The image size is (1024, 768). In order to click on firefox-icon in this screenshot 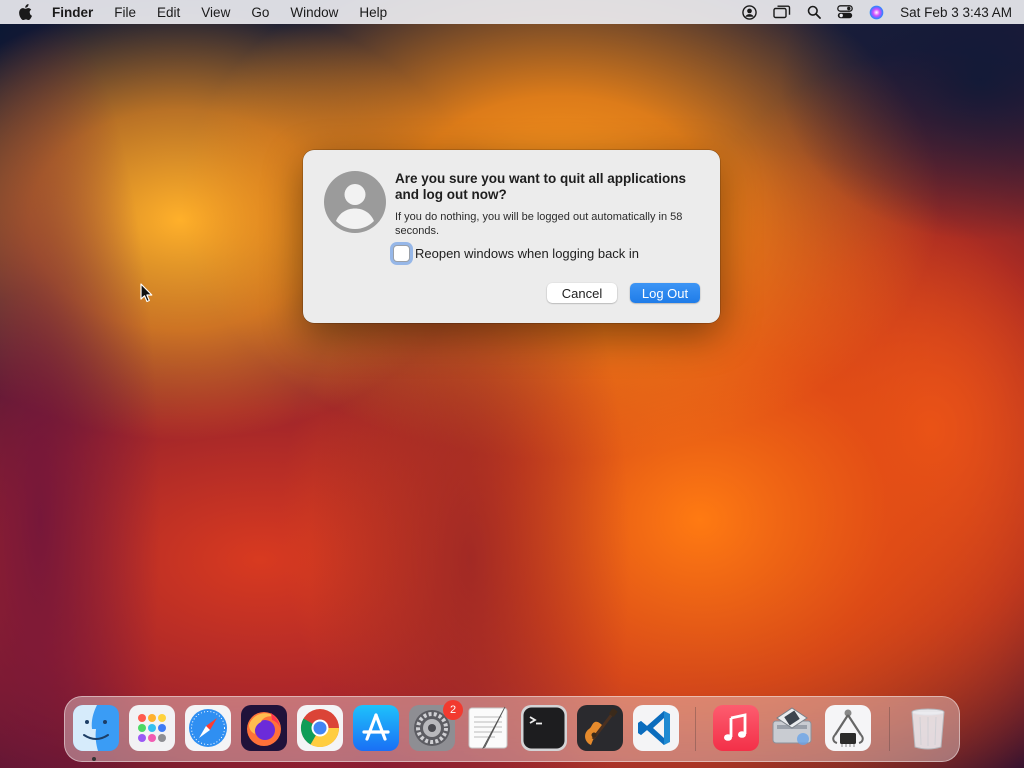, I will do `click(264, 728)`.